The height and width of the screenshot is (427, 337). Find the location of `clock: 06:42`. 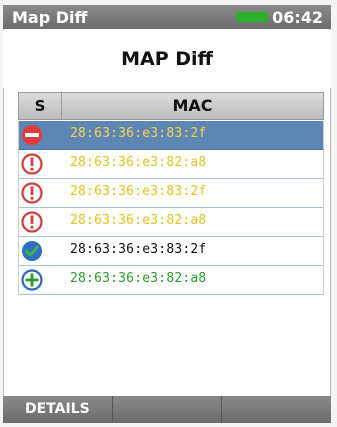

clock: 06:42 is located at coordinates (297, 17).